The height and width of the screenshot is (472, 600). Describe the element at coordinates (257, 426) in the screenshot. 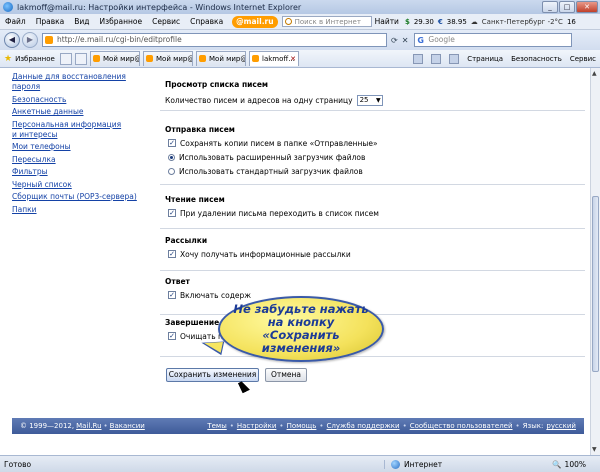

I see `footer-link-settings: Настройки` at that location.